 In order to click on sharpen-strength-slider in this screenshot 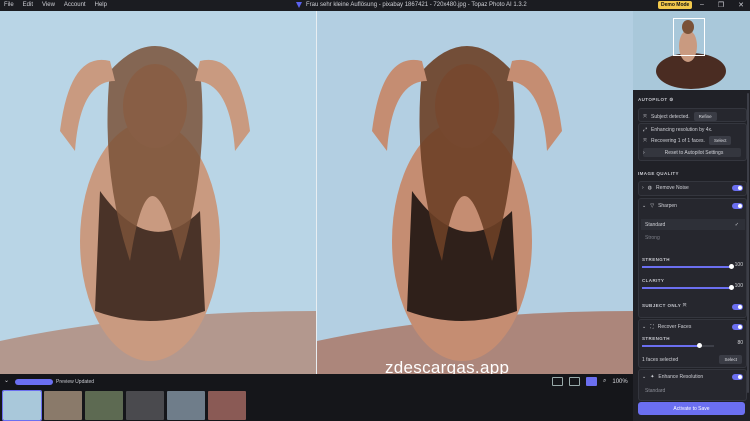, I will do `click(688, 266)`.